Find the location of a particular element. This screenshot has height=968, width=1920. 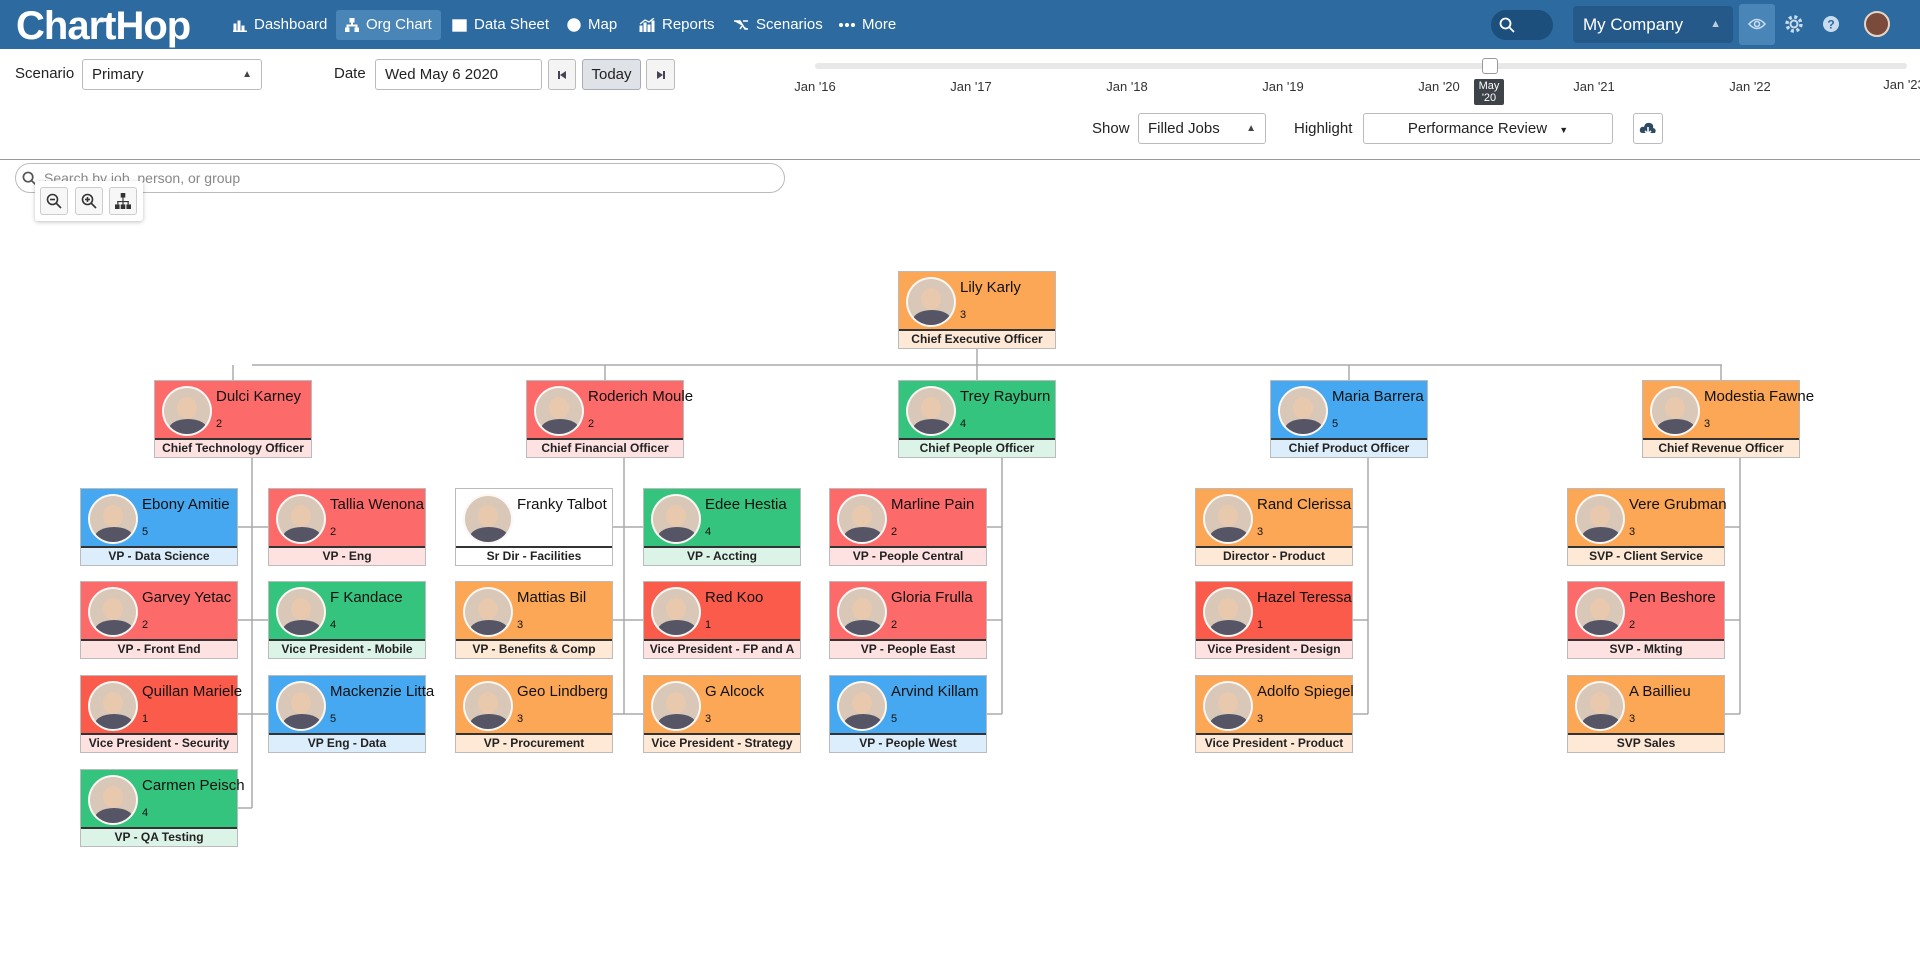

org-card: Trey Rayburn 4 Chief People Officer is located at coordinates (977, 419).